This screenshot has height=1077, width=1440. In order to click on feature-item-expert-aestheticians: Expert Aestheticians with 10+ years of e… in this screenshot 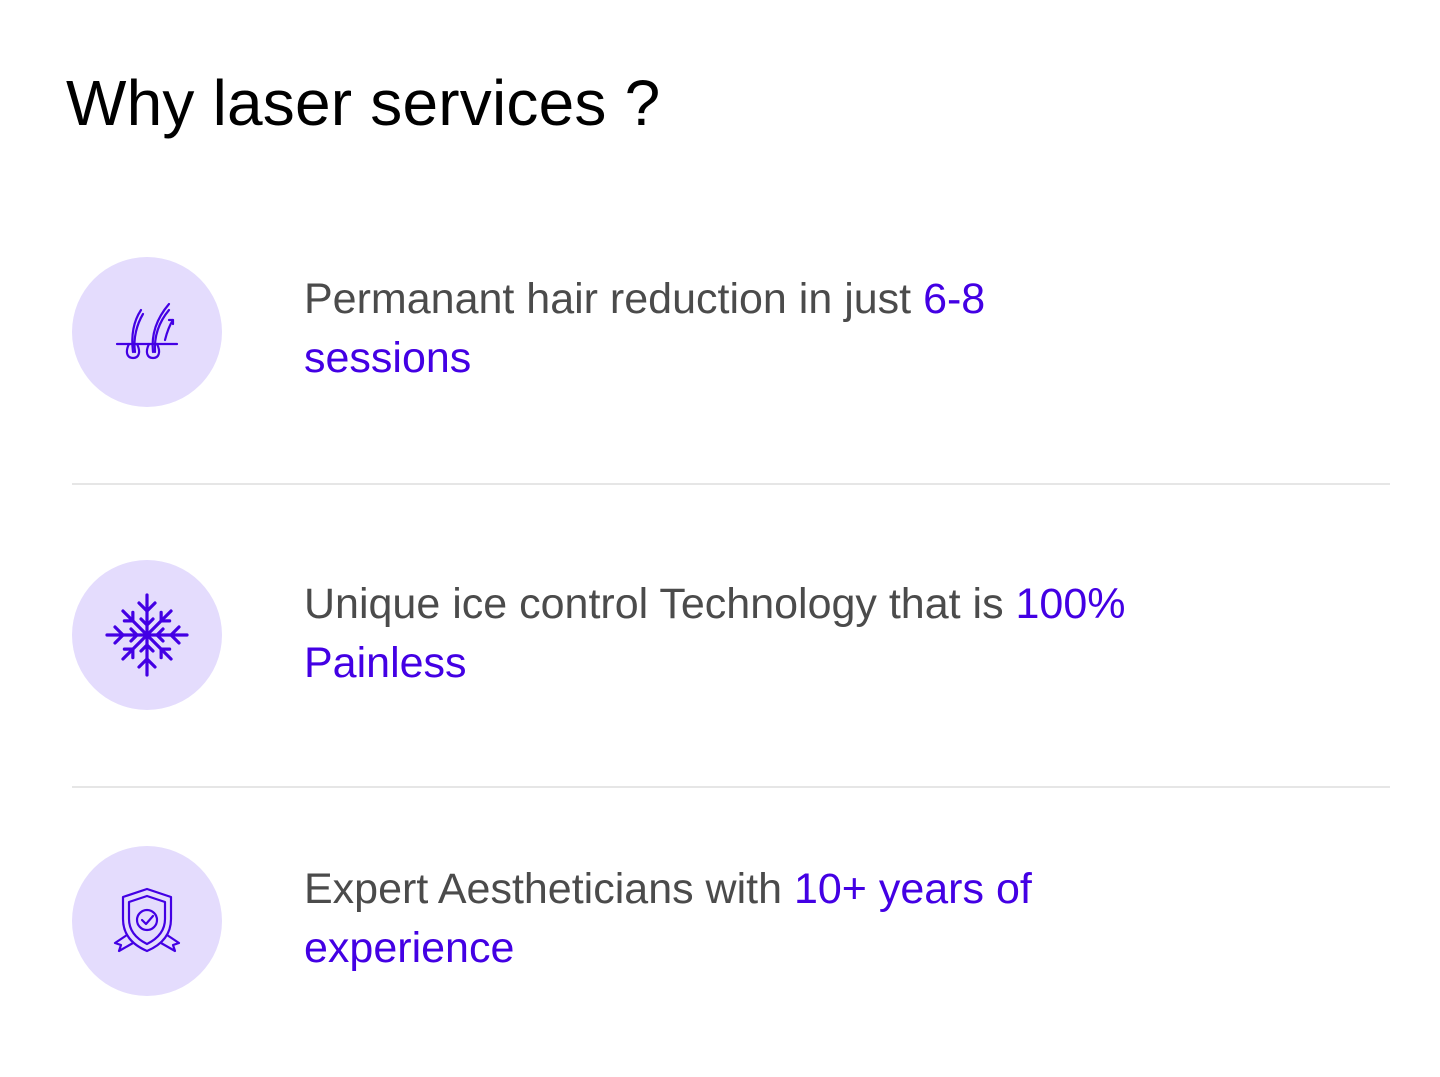, I will do `click(731, 921)`.